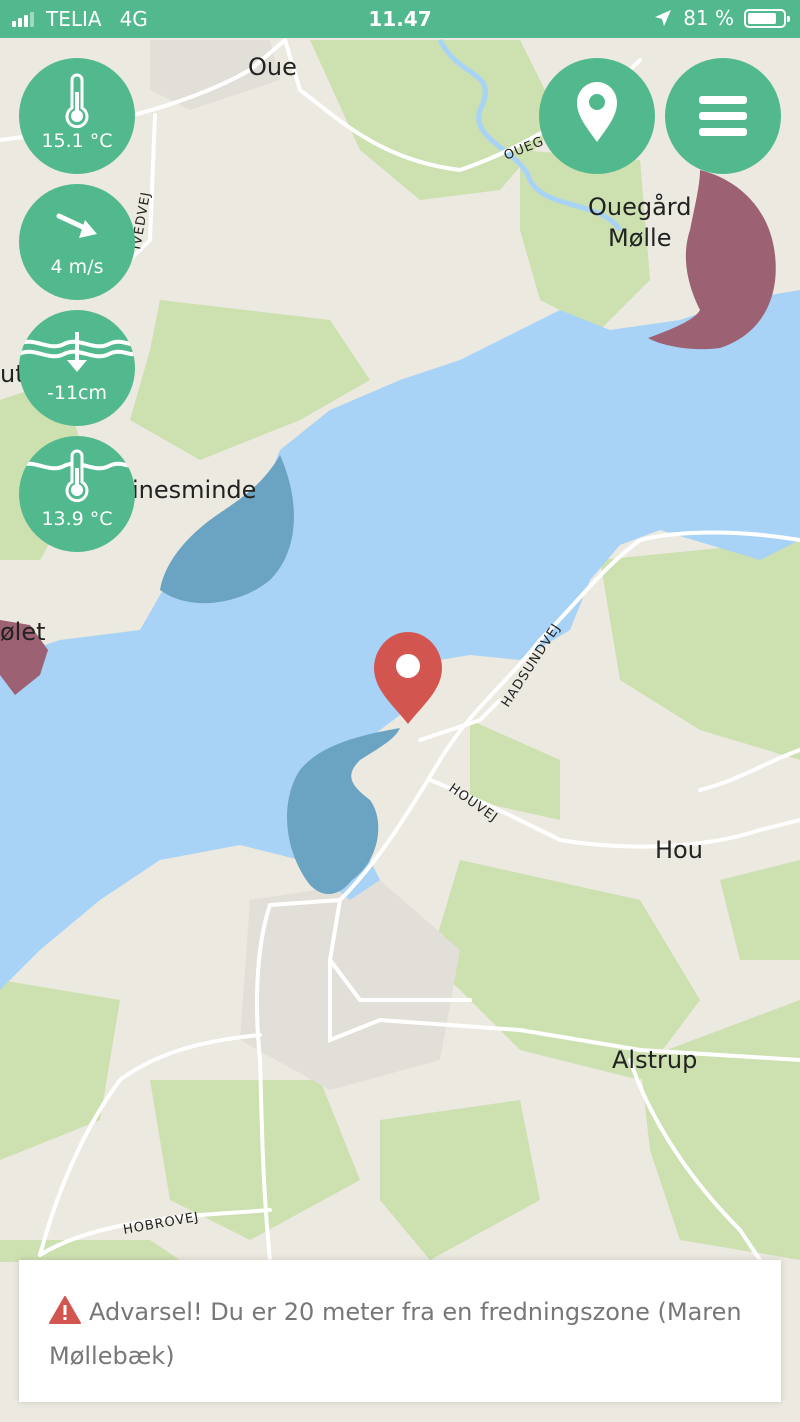 The height and width of the screenshot is (1422, 800). I want to click on place-label-partial-inesminde: inesminde, so click(194, 490).